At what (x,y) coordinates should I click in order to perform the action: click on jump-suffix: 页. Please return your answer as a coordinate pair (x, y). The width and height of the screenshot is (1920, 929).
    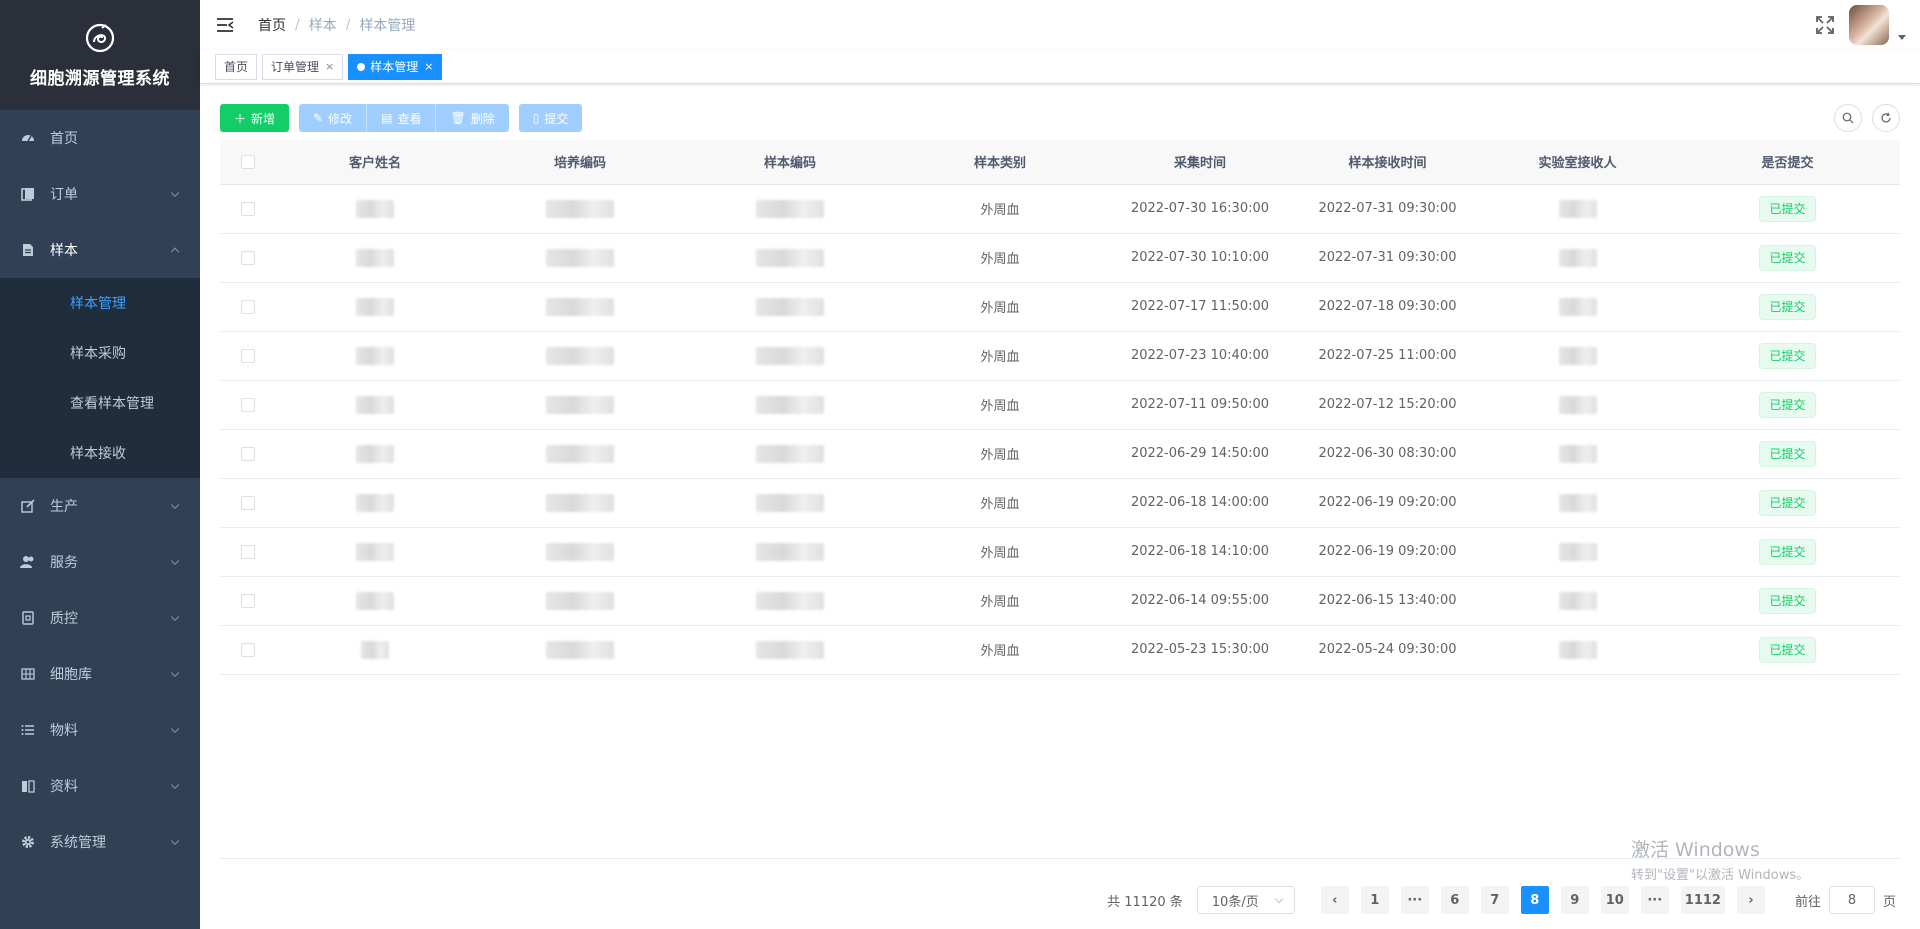
    Looking at the image, I should click on (1889, 902).